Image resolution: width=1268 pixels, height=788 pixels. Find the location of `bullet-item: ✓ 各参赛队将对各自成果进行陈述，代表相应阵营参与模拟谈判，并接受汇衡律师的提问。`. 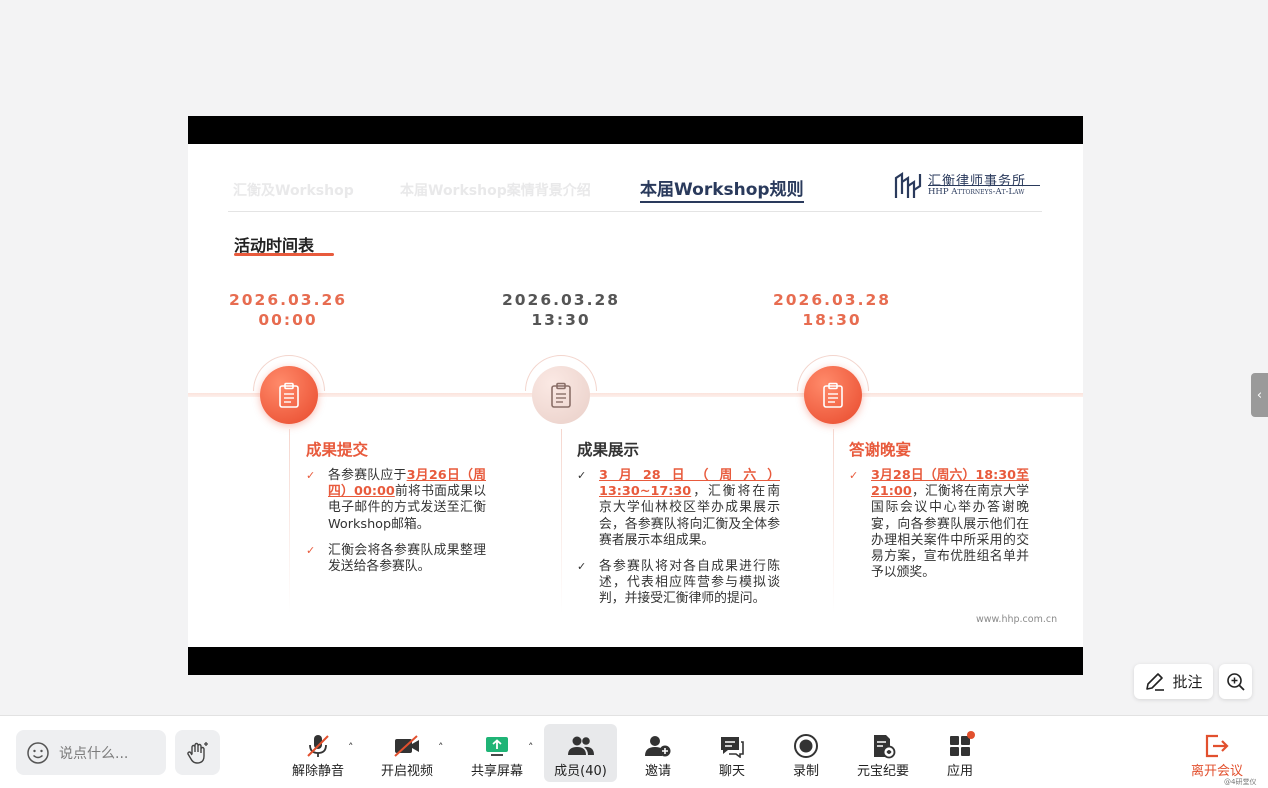

bullet-item: ✓ 各参赛队将对各自成果进行陈述，代表相应阵营参与模拟谈判，并接受汇衡律师的提问。 is located at coordinates (678, 583).